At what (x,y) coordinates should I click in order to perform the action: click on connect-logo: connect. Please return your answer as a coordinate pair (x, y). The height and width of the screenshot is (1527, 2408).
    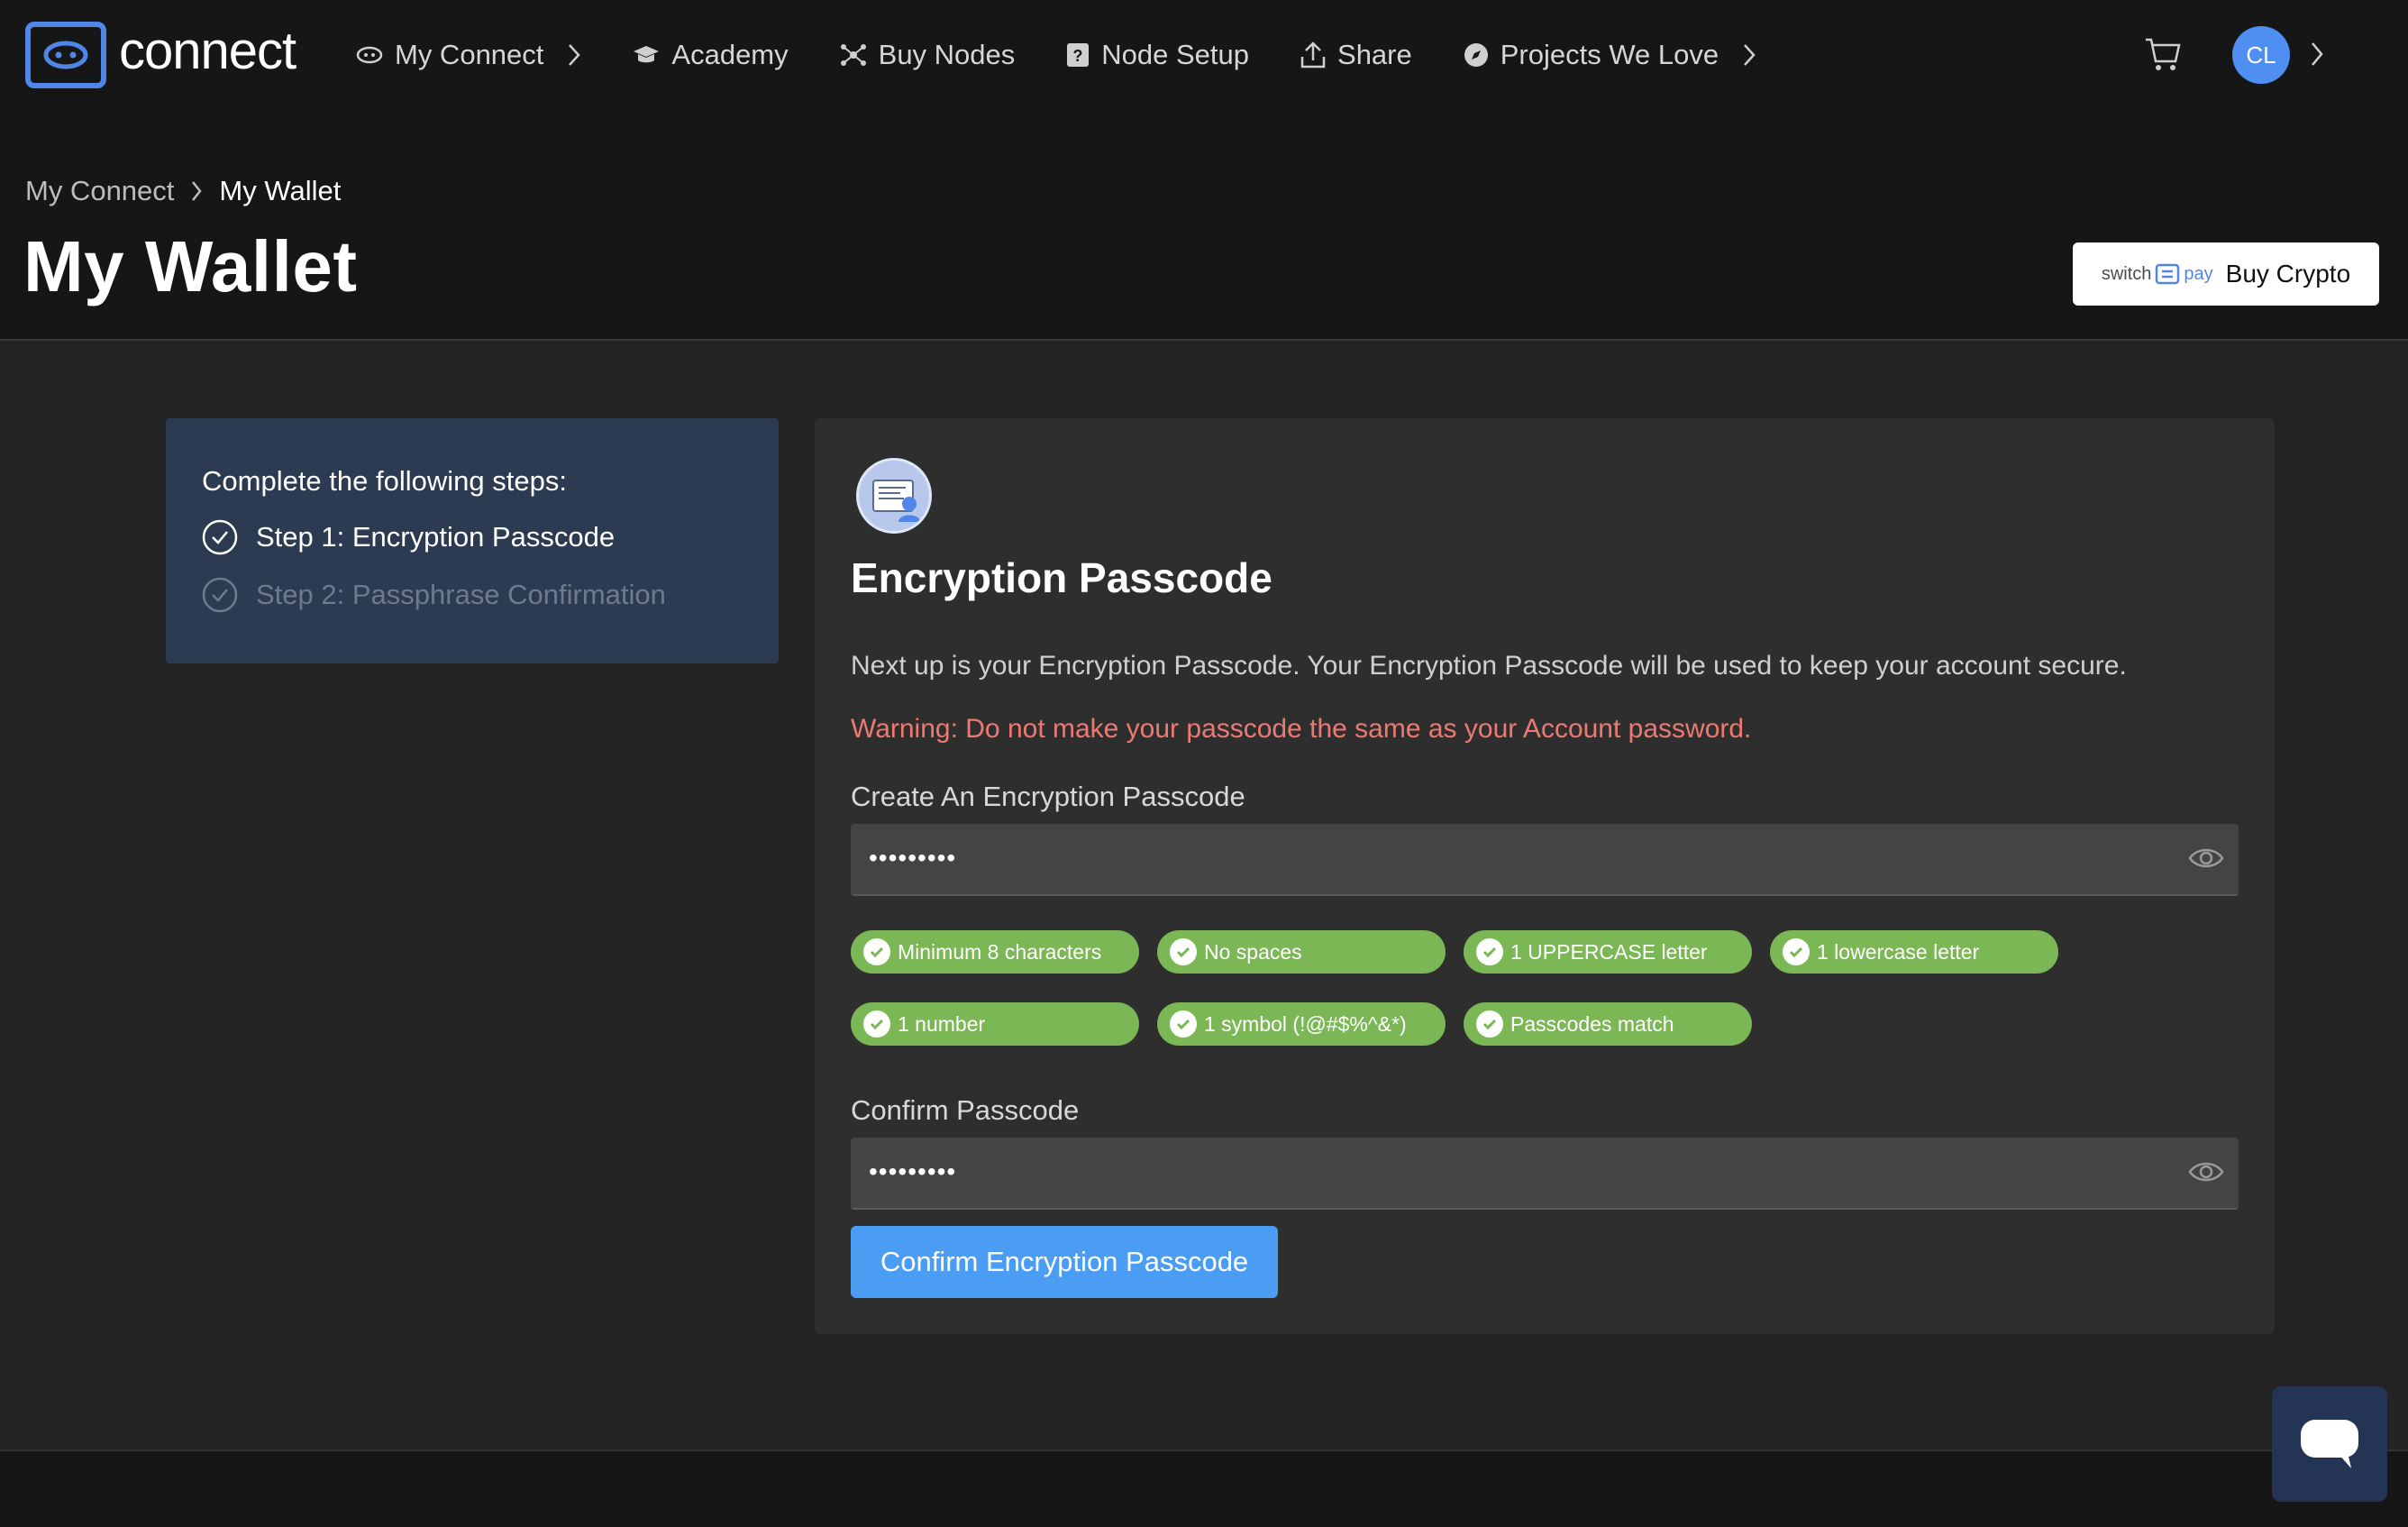
    Looking at the image, I should click on (160, 55).